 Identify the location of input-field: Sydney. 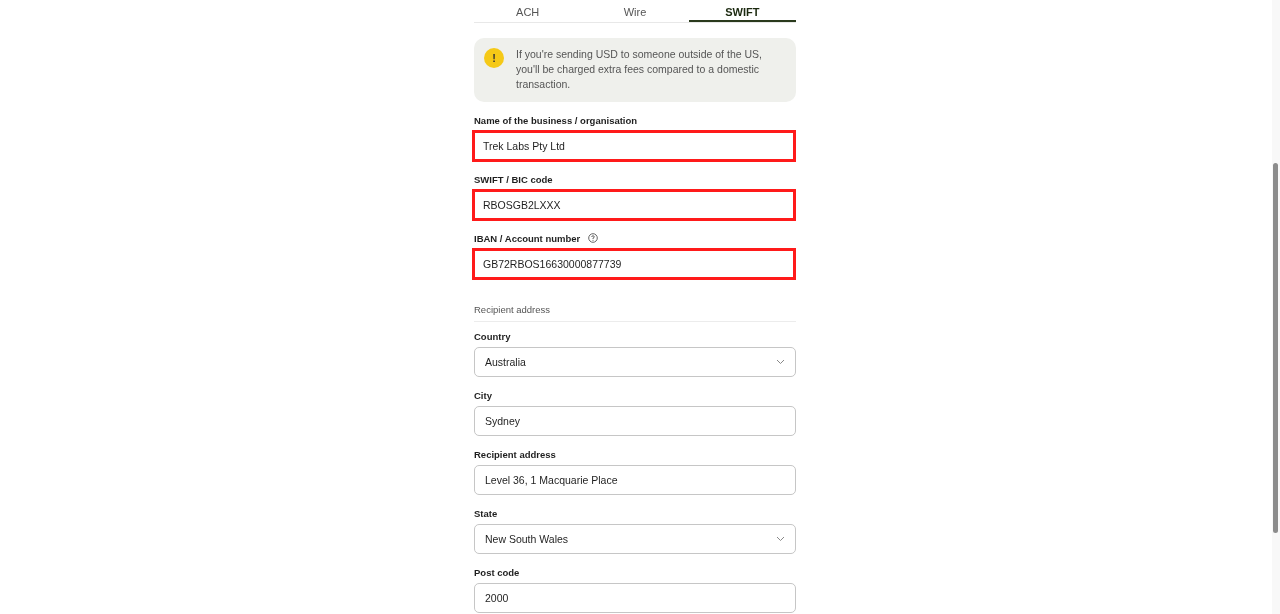
(635, 421).